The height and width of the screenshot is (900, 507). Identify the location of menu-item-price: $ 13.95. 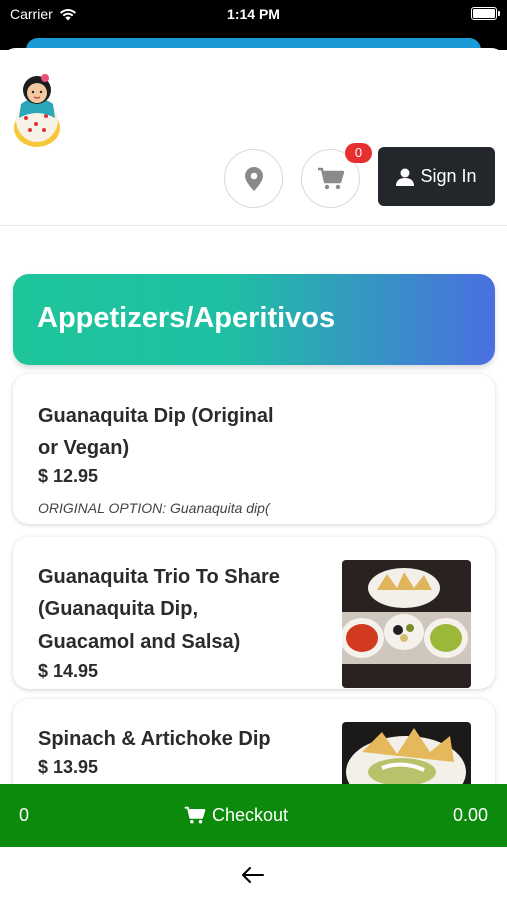
(68, 767).